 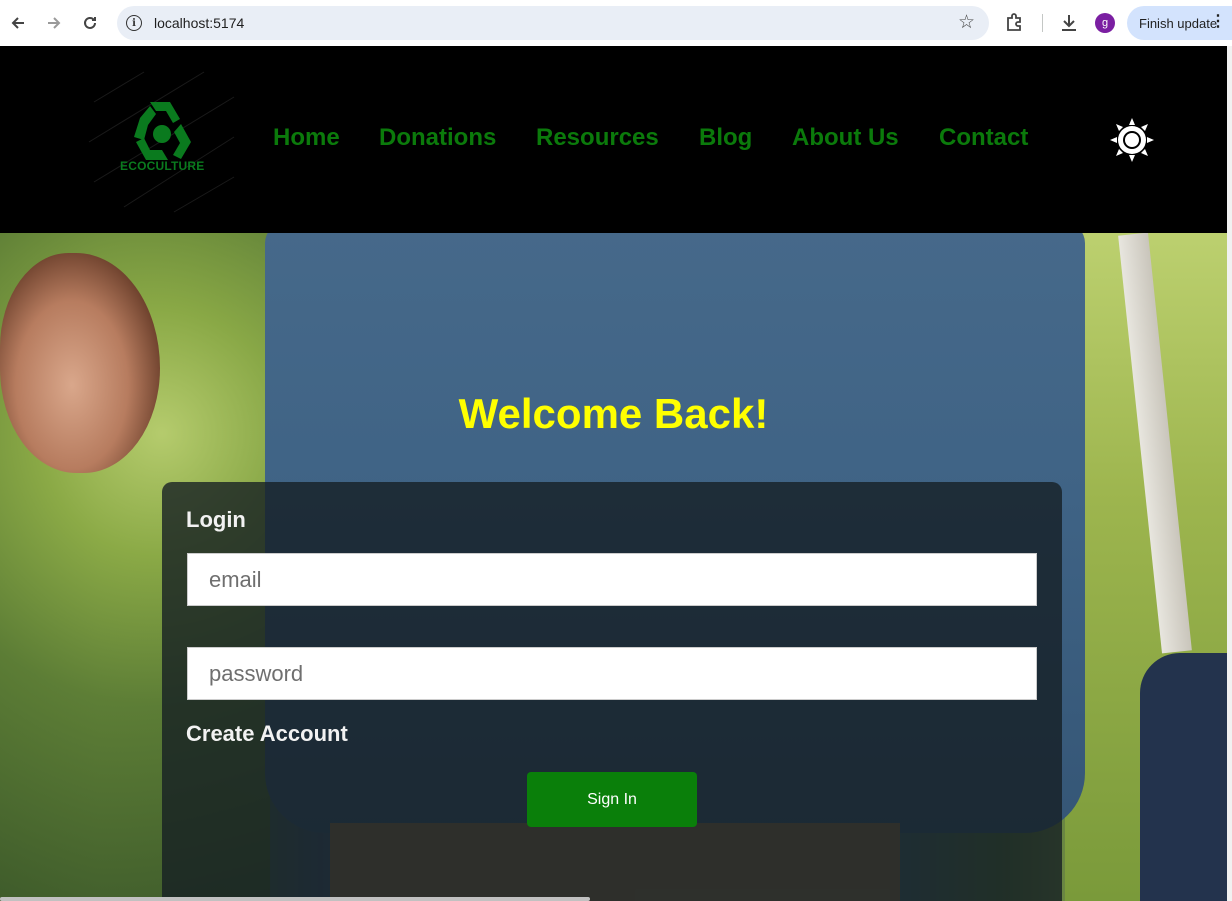 I want to click on nav-blog: Blog, so click(x=725, y=138).